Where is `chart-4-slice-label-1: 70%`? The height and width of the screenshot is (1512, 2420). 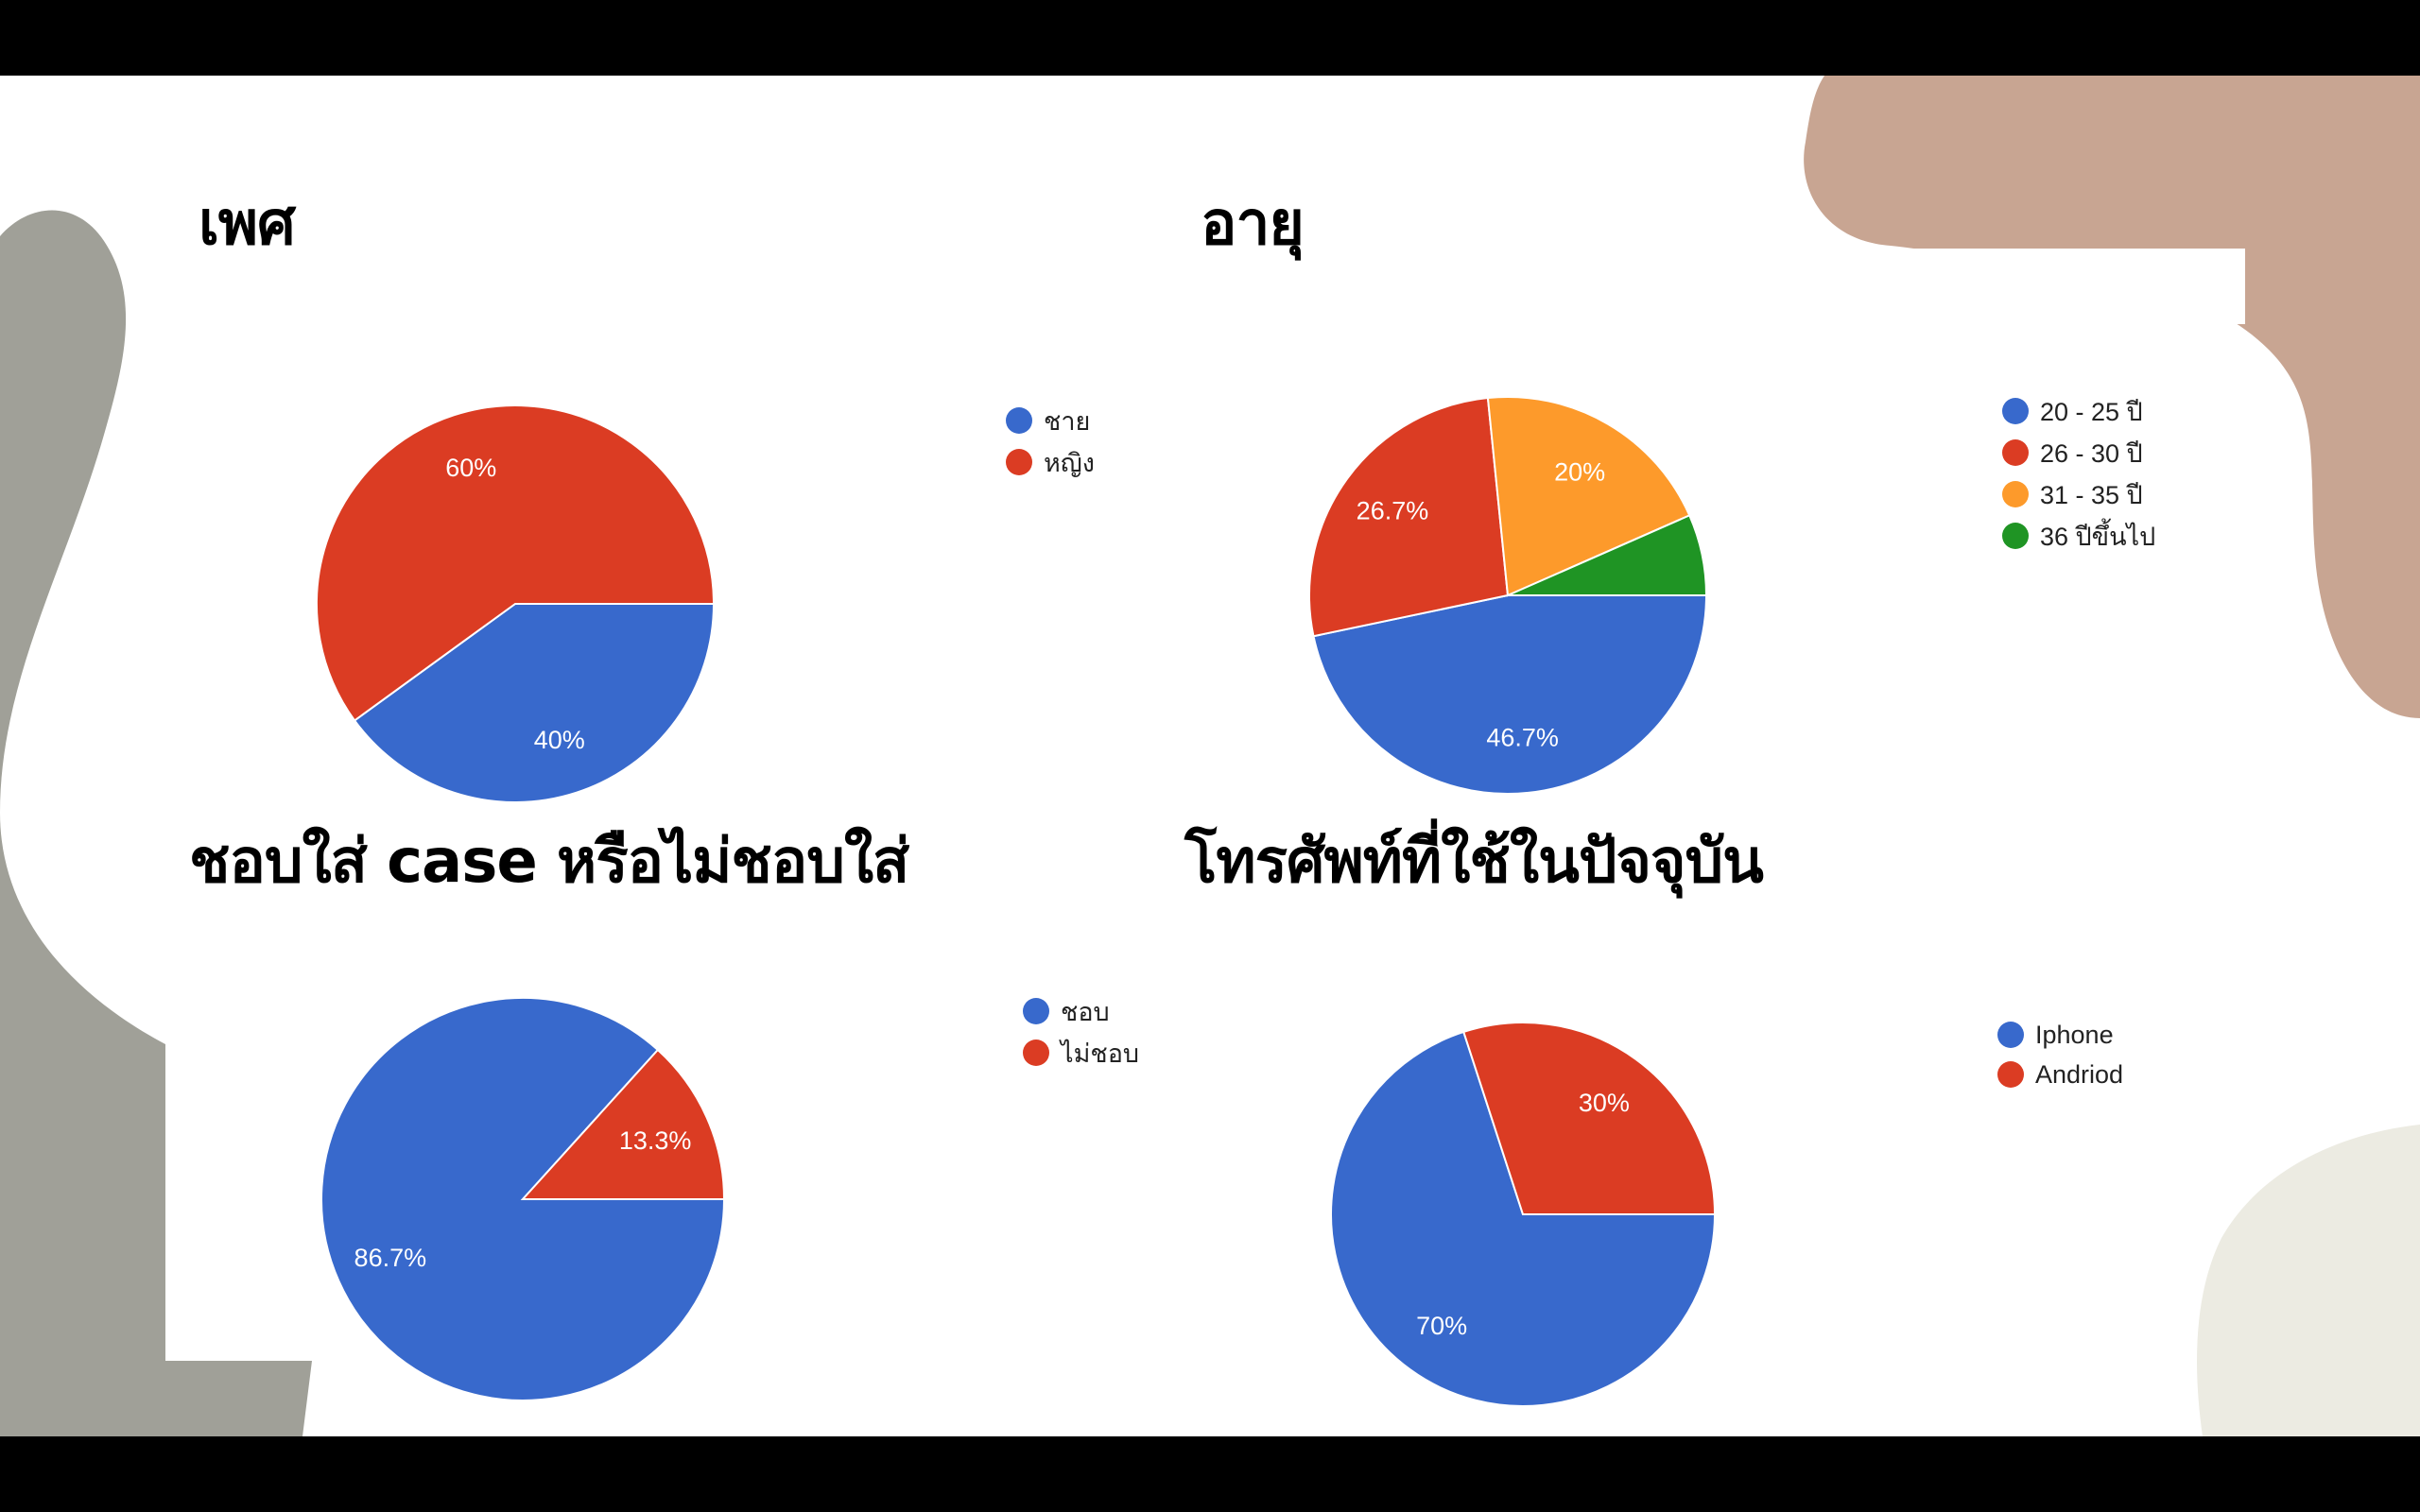
chart-4-slice-label-1: 70% is located at coordinates (1441, 1326).